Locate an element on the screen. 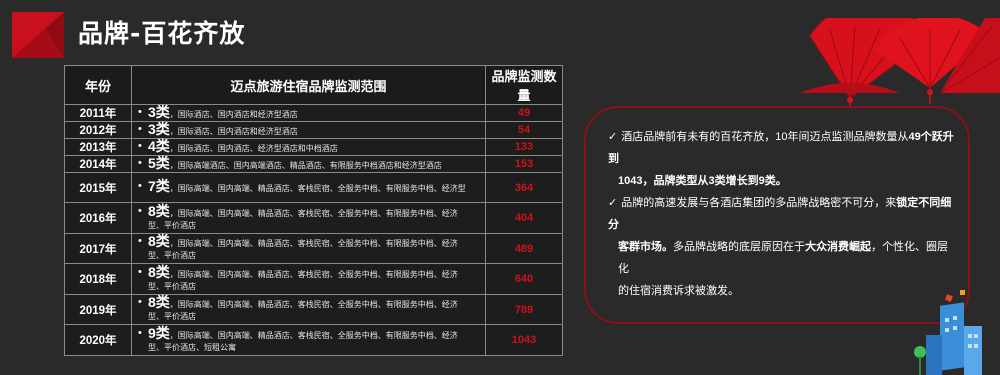 The width and height of the screenshot is (1000, 375). type-count: 4类 is located at coordinates (159, 145).